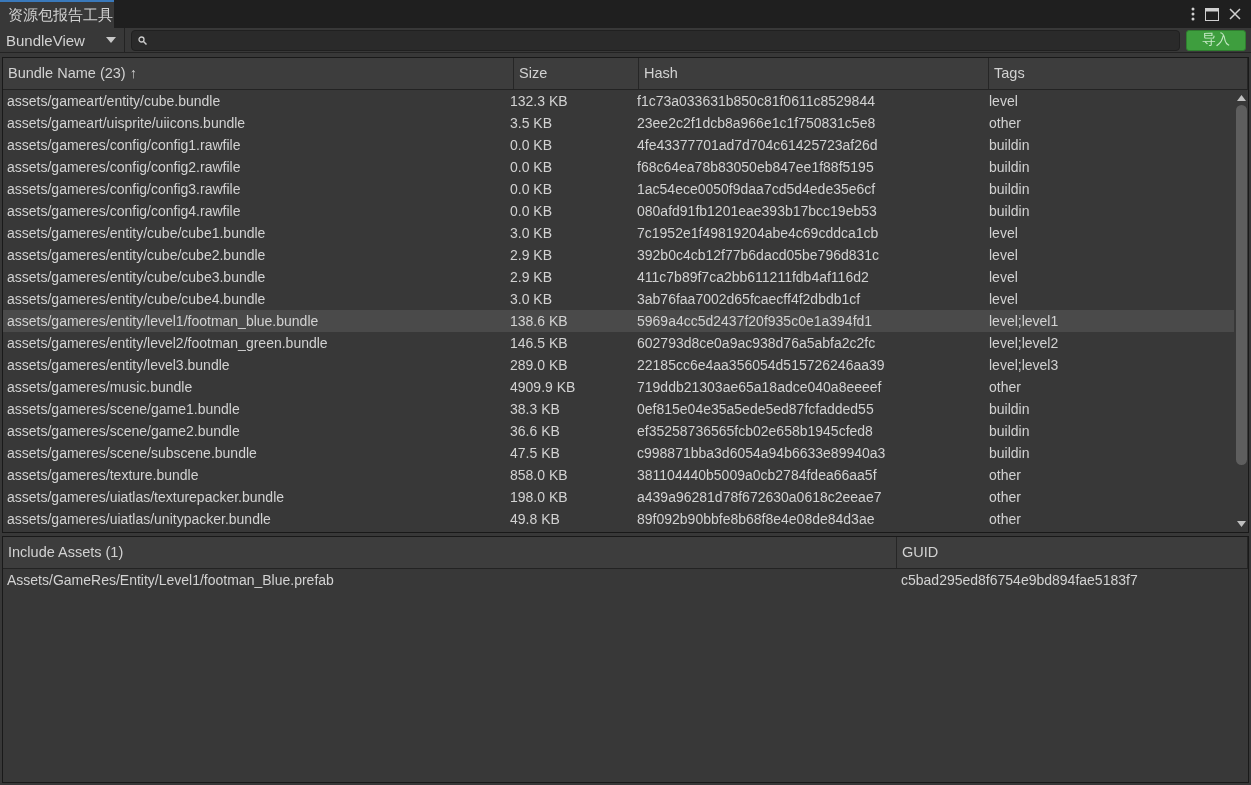 This screenshot has height=785, width=1251. What do you see at coordinates (531, 123) in the screenshot?
I see `table-cell-text: 3.5 KB` at bounding box center [531, 123].